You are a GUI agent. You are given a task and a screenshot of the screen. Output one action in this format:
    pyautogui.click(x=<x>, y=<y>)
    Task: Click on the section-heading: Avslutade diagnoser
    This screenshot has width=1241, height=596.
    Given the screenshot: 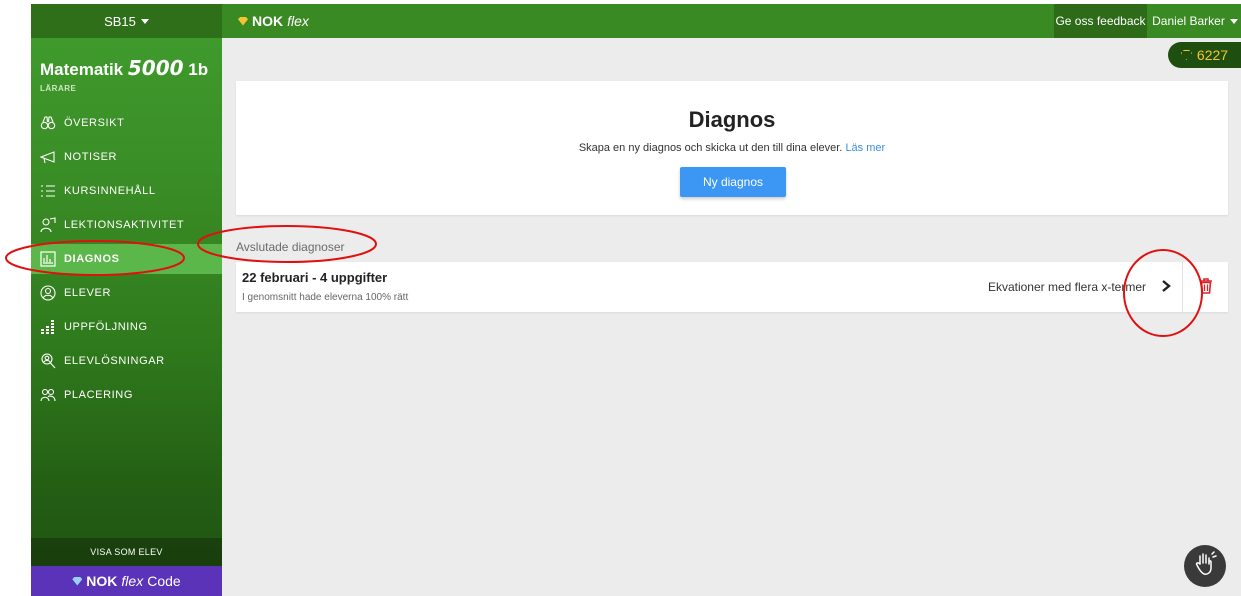 What is the action you would take?
    pyautogui.click(x=290, y=247)
    